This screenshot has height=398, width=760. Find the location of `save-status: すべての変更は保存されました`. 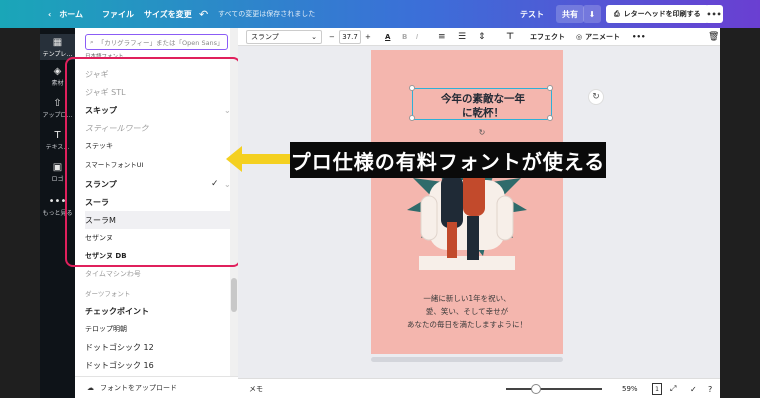

save-status: すべての変更は保存されました is located at coordinates (267, 14).